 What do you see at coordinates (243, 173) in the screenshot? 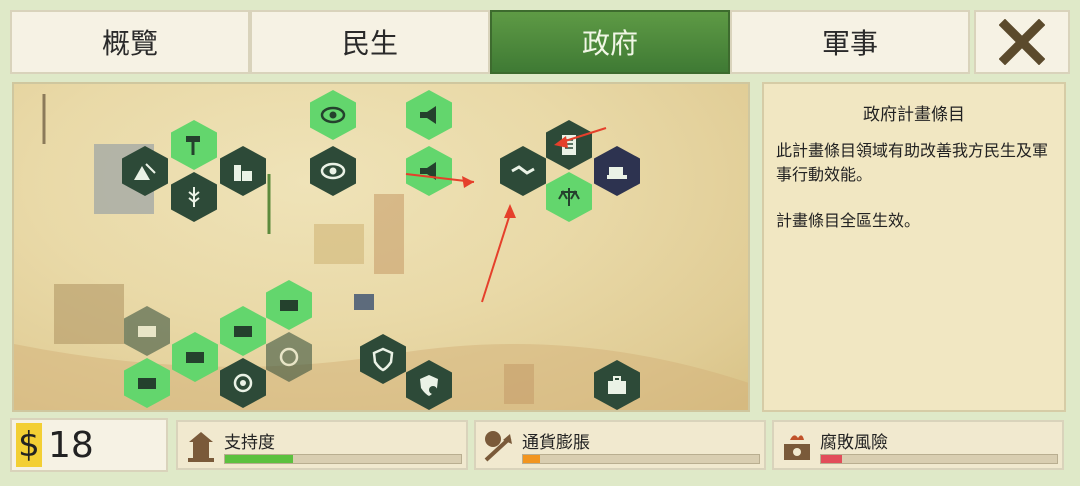
I see `factory-icon` at bounding box center [243, 173].